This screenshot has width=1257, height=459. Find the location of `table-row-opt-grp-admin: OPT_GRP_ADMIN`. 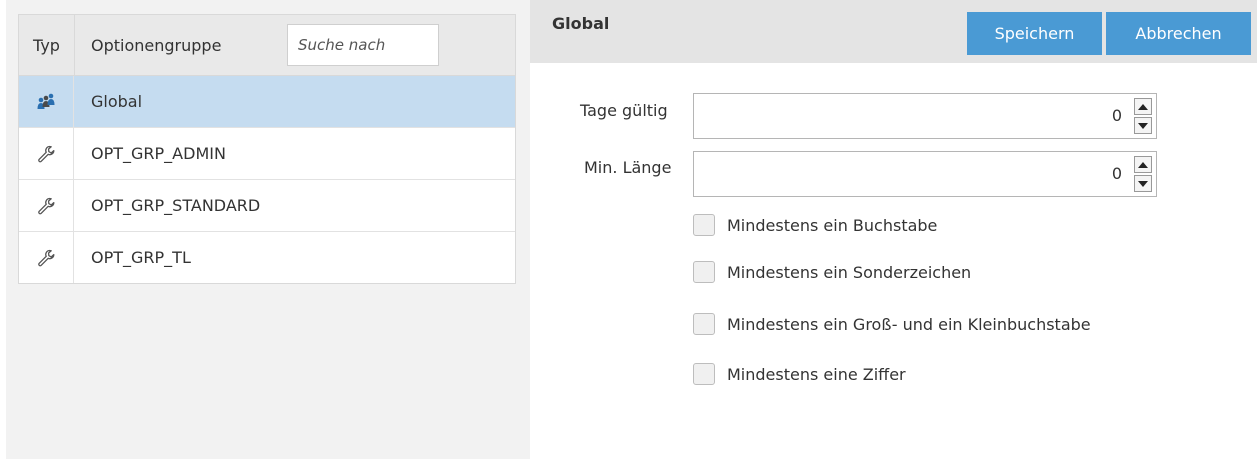

table-row-opt-grp-admin: OPT_GRP_ADMIN is located at coordinates (267, 154).